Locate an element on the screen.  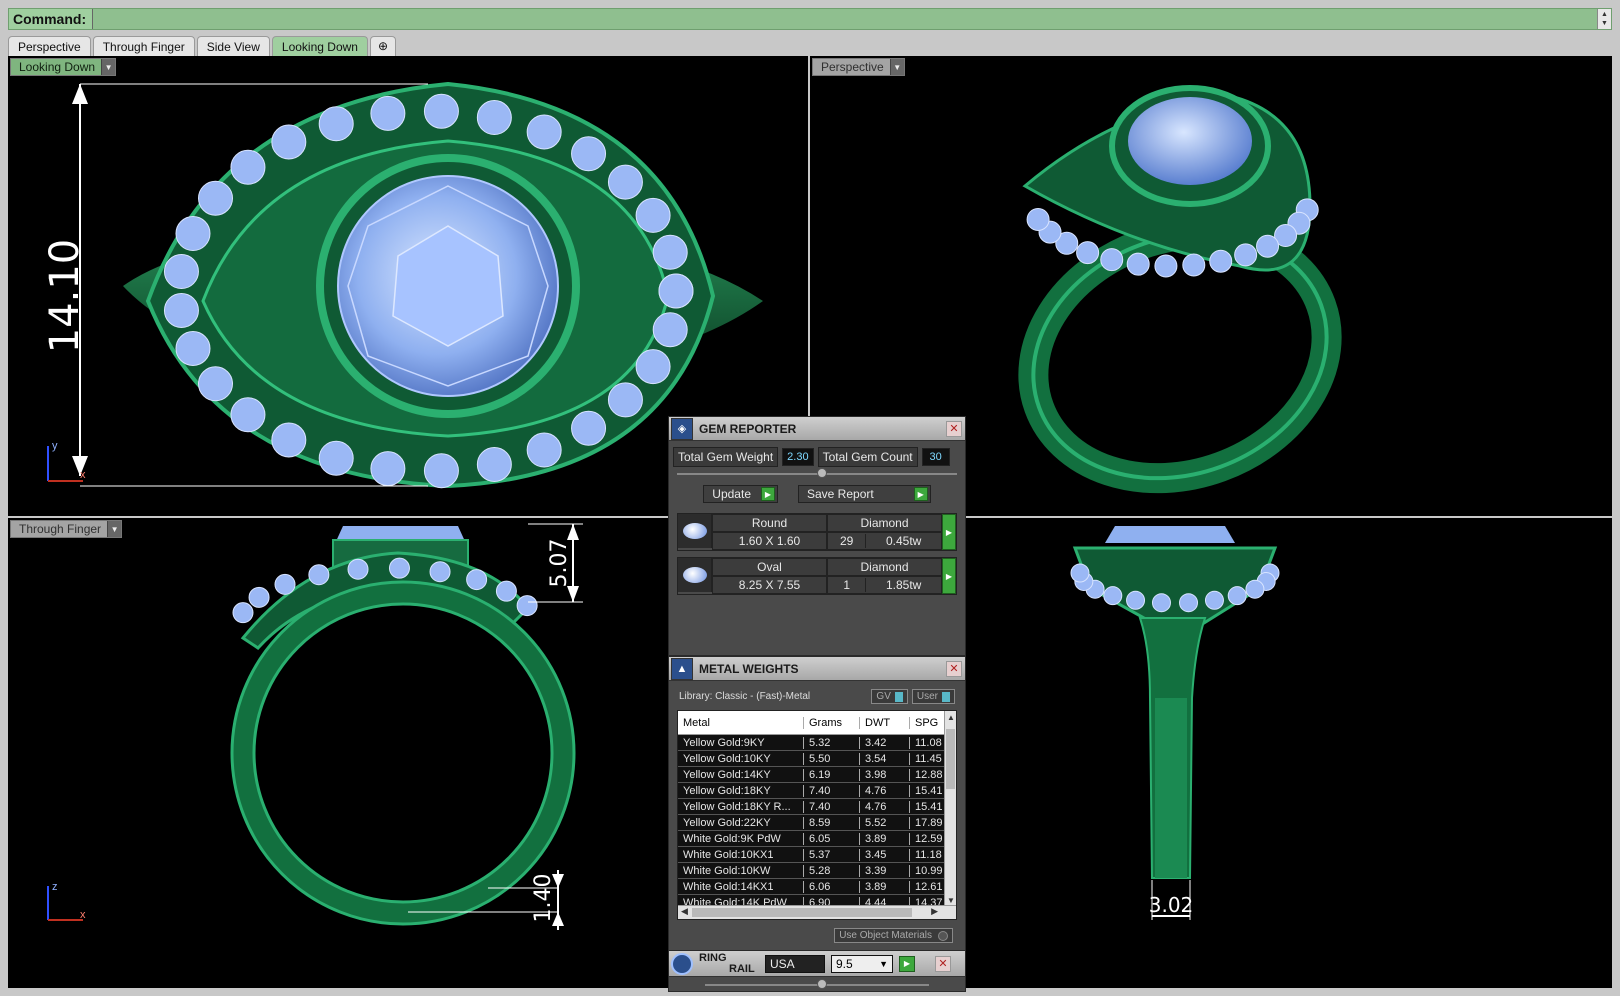
tab-perspective: Perspective is located at coordinates (49, 46).